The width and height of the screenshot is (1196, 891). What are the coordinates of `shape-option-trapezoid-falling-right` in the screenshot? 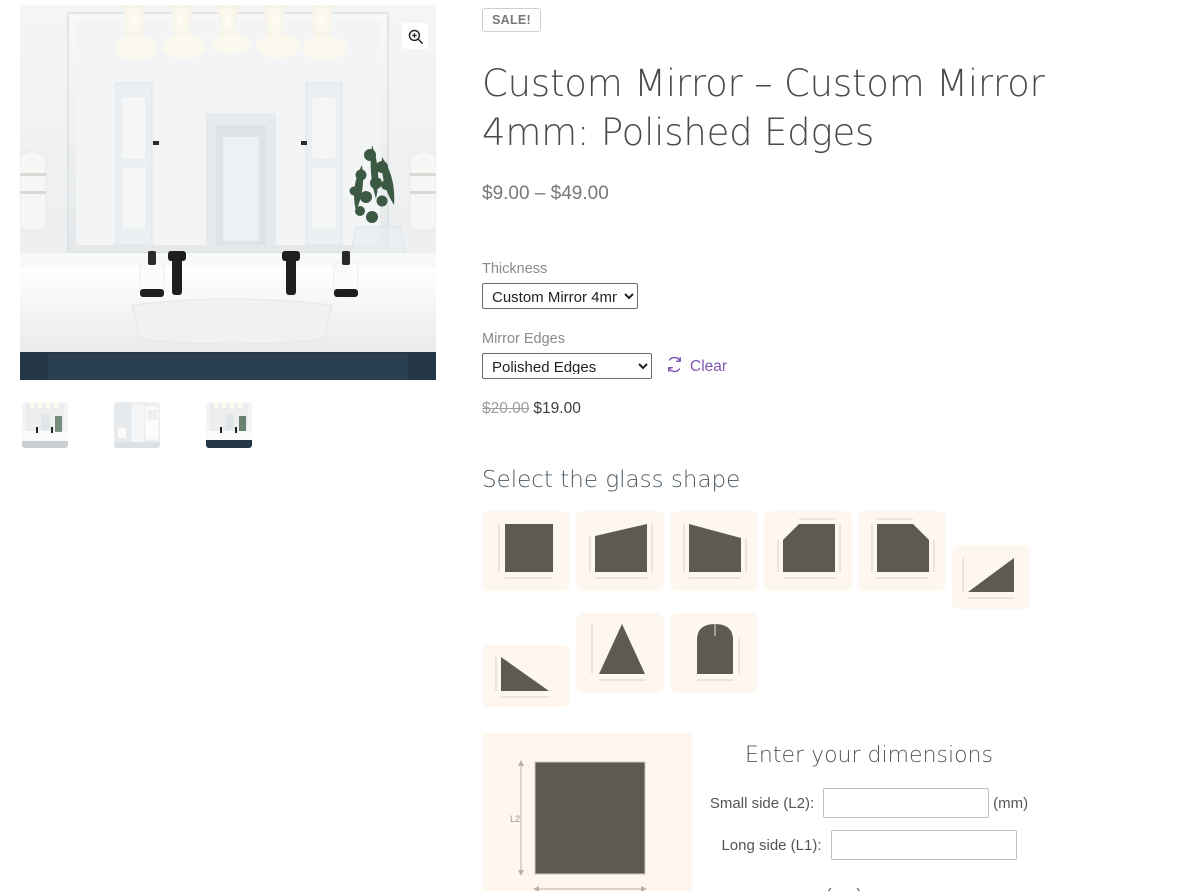 It's located at (714, 551).